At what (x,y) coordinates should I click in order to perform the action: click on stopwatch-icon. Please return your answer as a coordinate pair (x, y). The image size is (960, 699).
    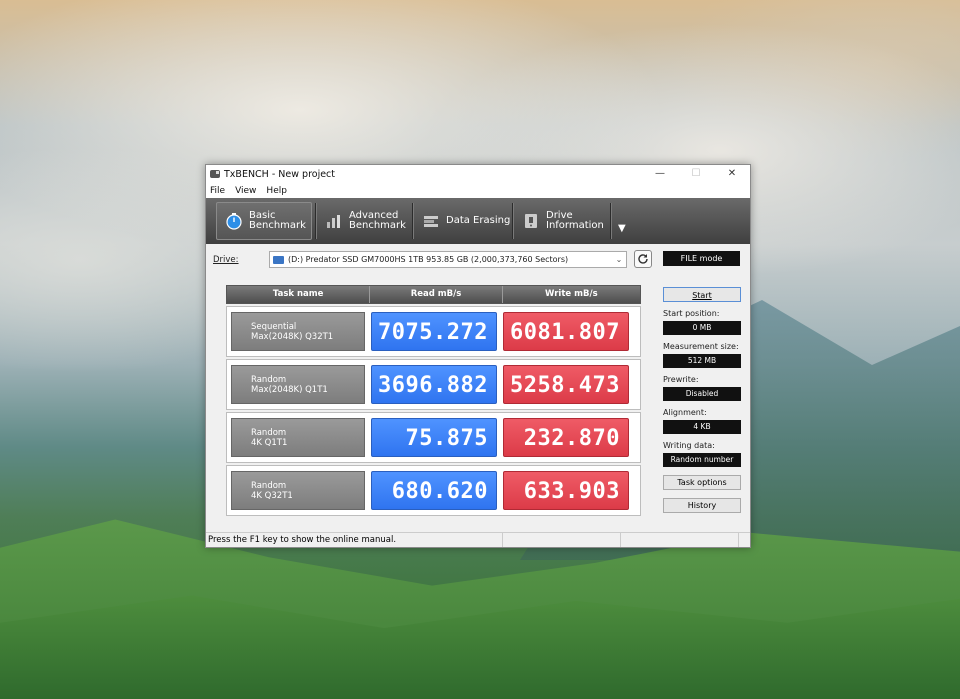
    Looking at the image, I should click on (234, 221).